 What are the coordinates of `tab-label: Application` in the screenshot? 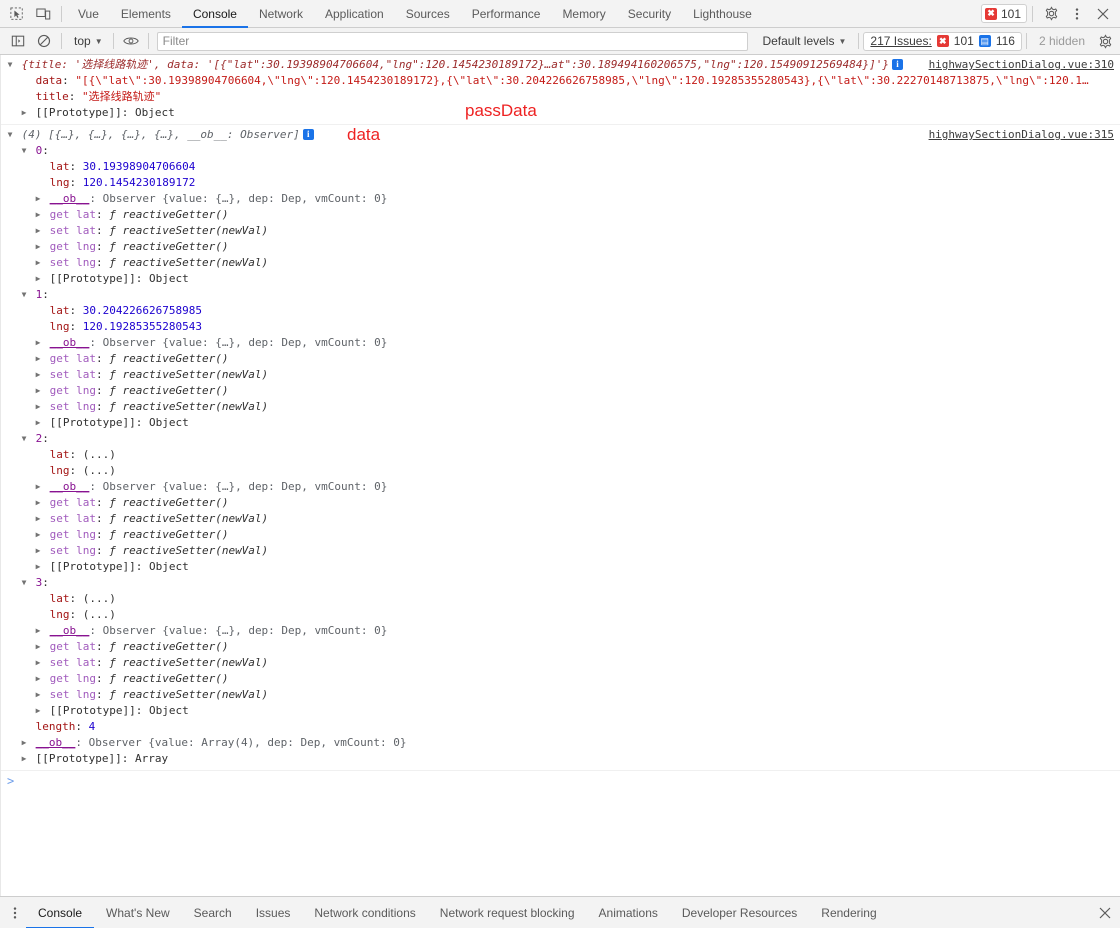 It's located at (354, 13).